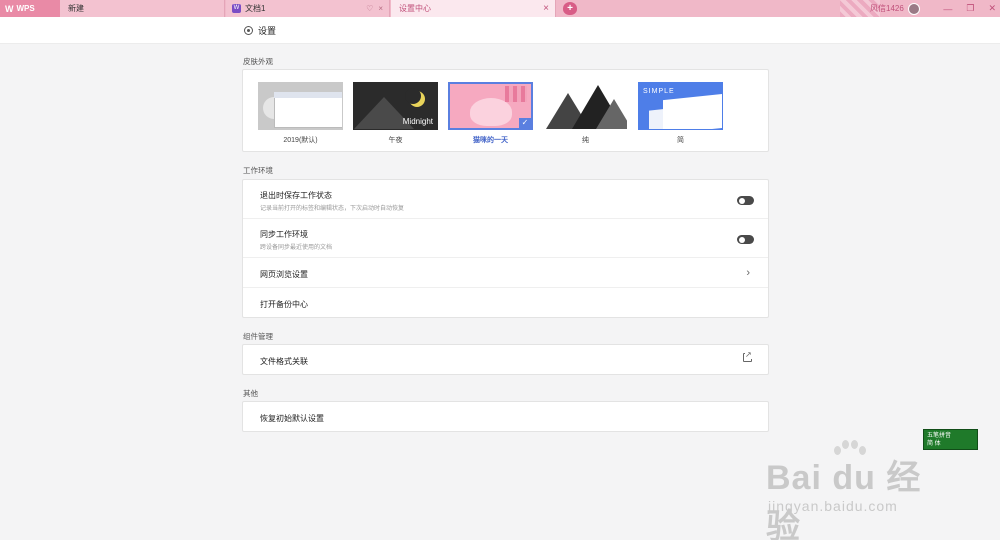 The image size is (1000, 540). Describe the element at coordinates (745, 239) in the screenshot. I see `sync-toggle` at that location.